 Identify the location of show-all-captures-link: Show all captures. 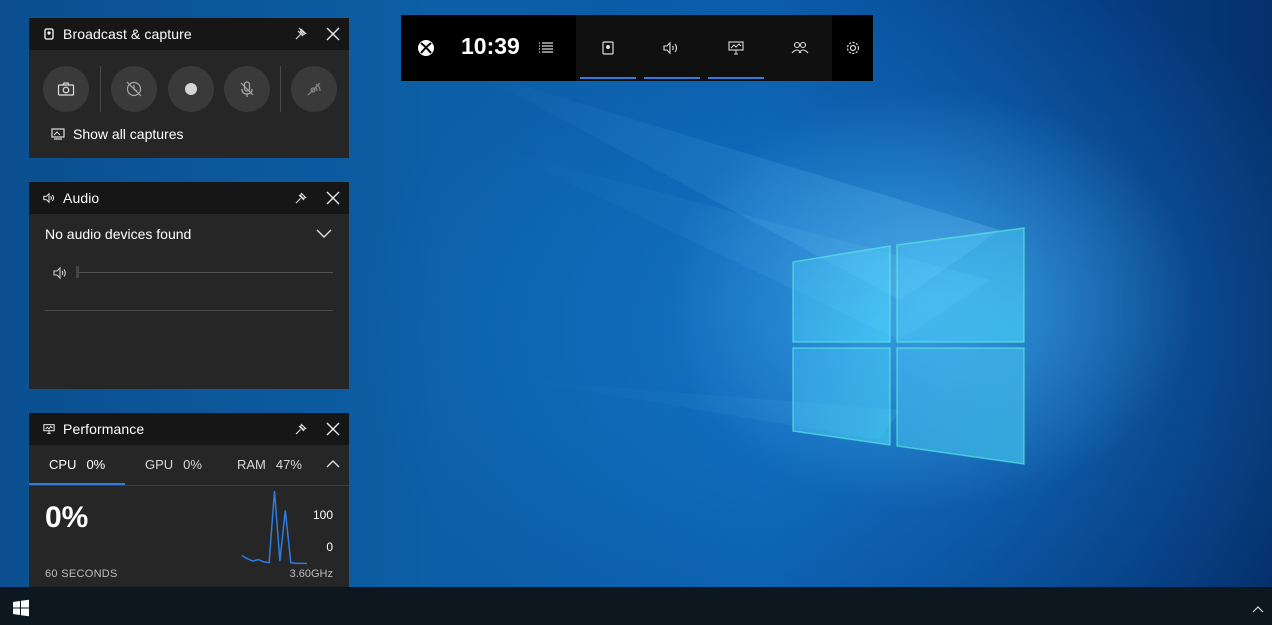
(117, 134).